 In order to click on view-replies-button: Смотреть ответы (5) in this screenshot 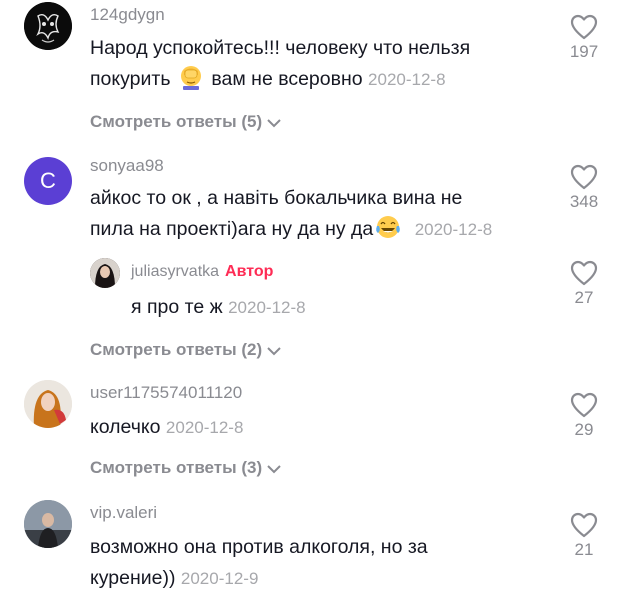, I will do `click(186, 122)`.